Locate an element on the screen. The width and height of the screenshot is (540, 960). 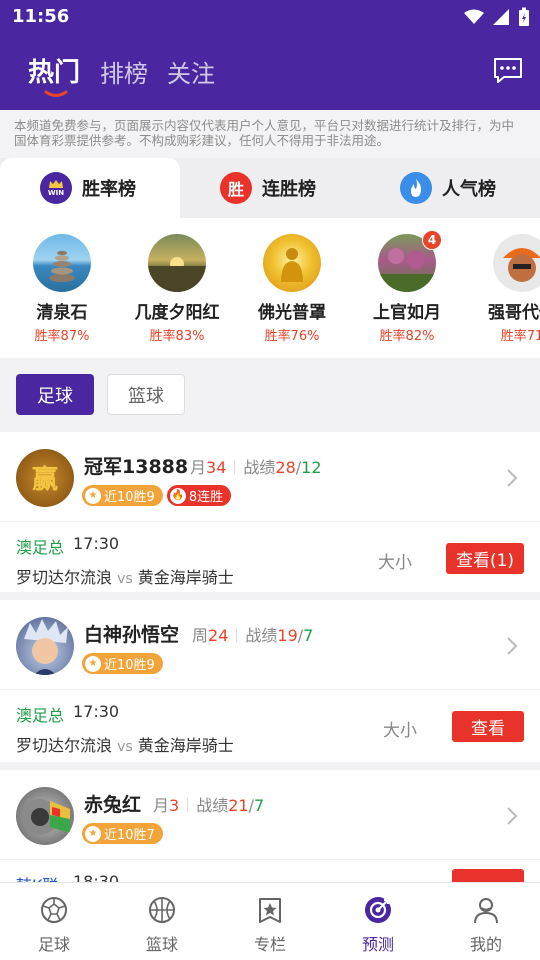
football-icon is located at coordinates (54, 910).